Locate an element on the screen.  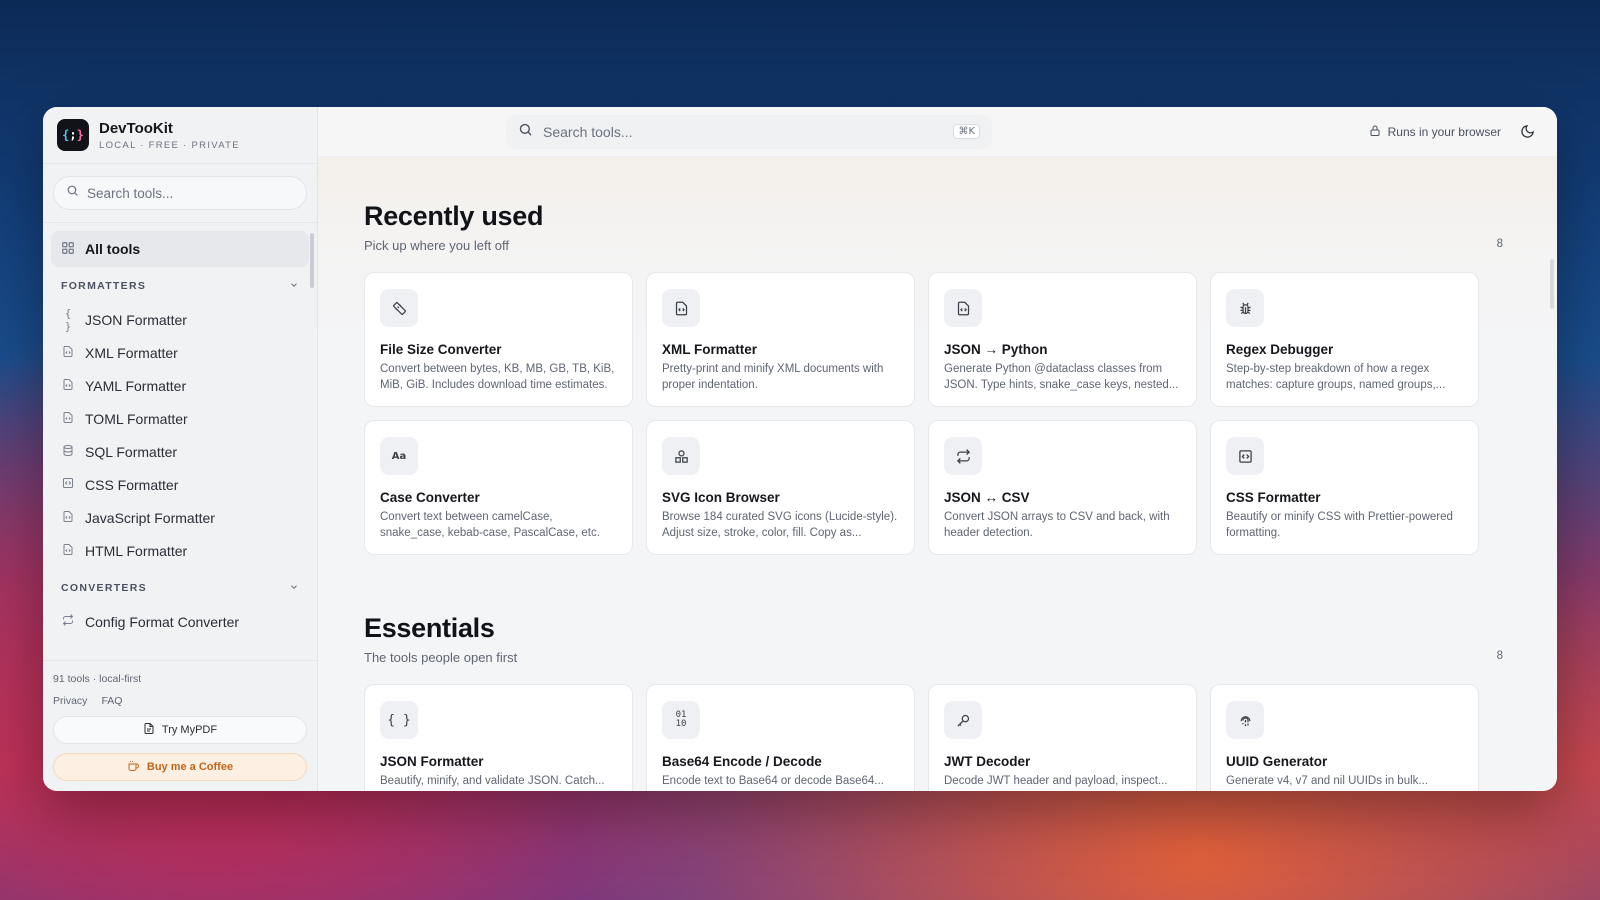
sidebar-item-config-format-converter: Config Format Converter is located at coordinates (180, 621).